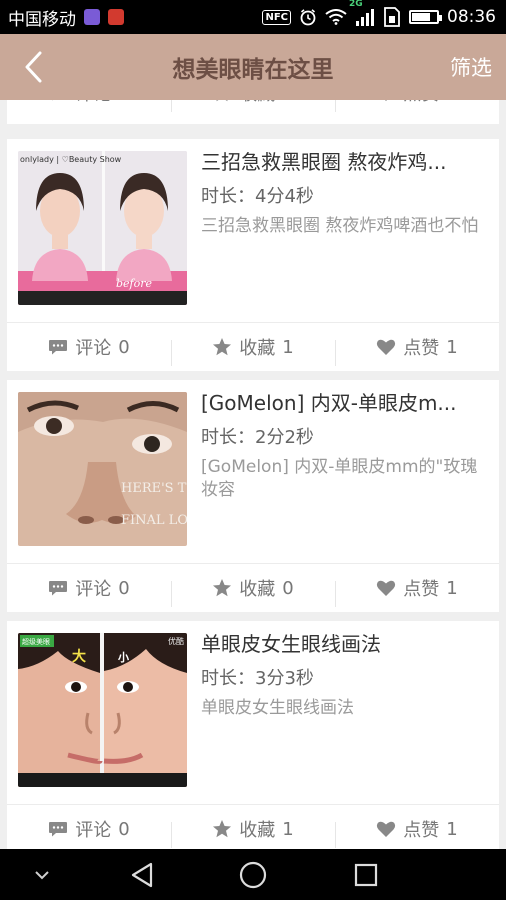 This screenshot has height=900, width=506. Describe the element at coordinates (42, 19) in the screenshot. I see `carrier-label: 中国移动` at that location.